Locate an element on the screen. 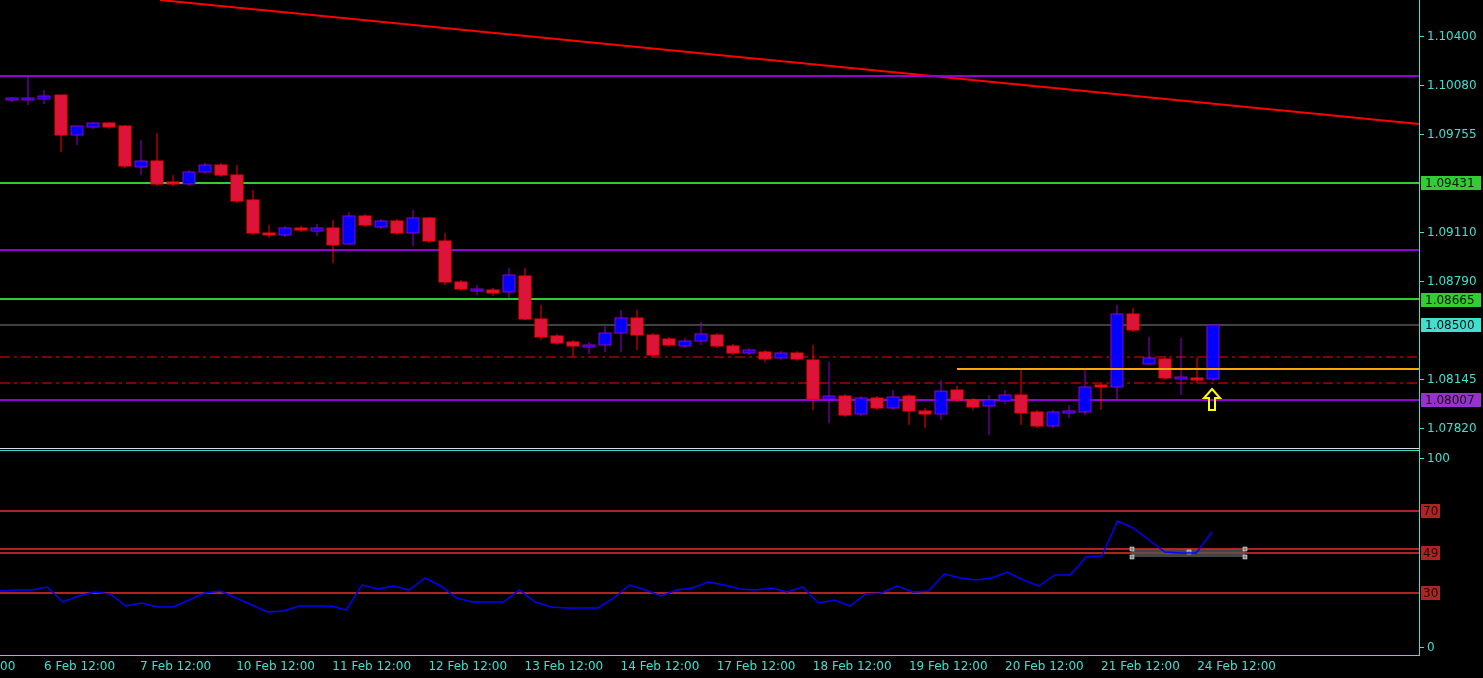 The height and width of the screenshot is (678, 1483). time-label: 14 Feb 12:00 is located at coordinates (660, 666).